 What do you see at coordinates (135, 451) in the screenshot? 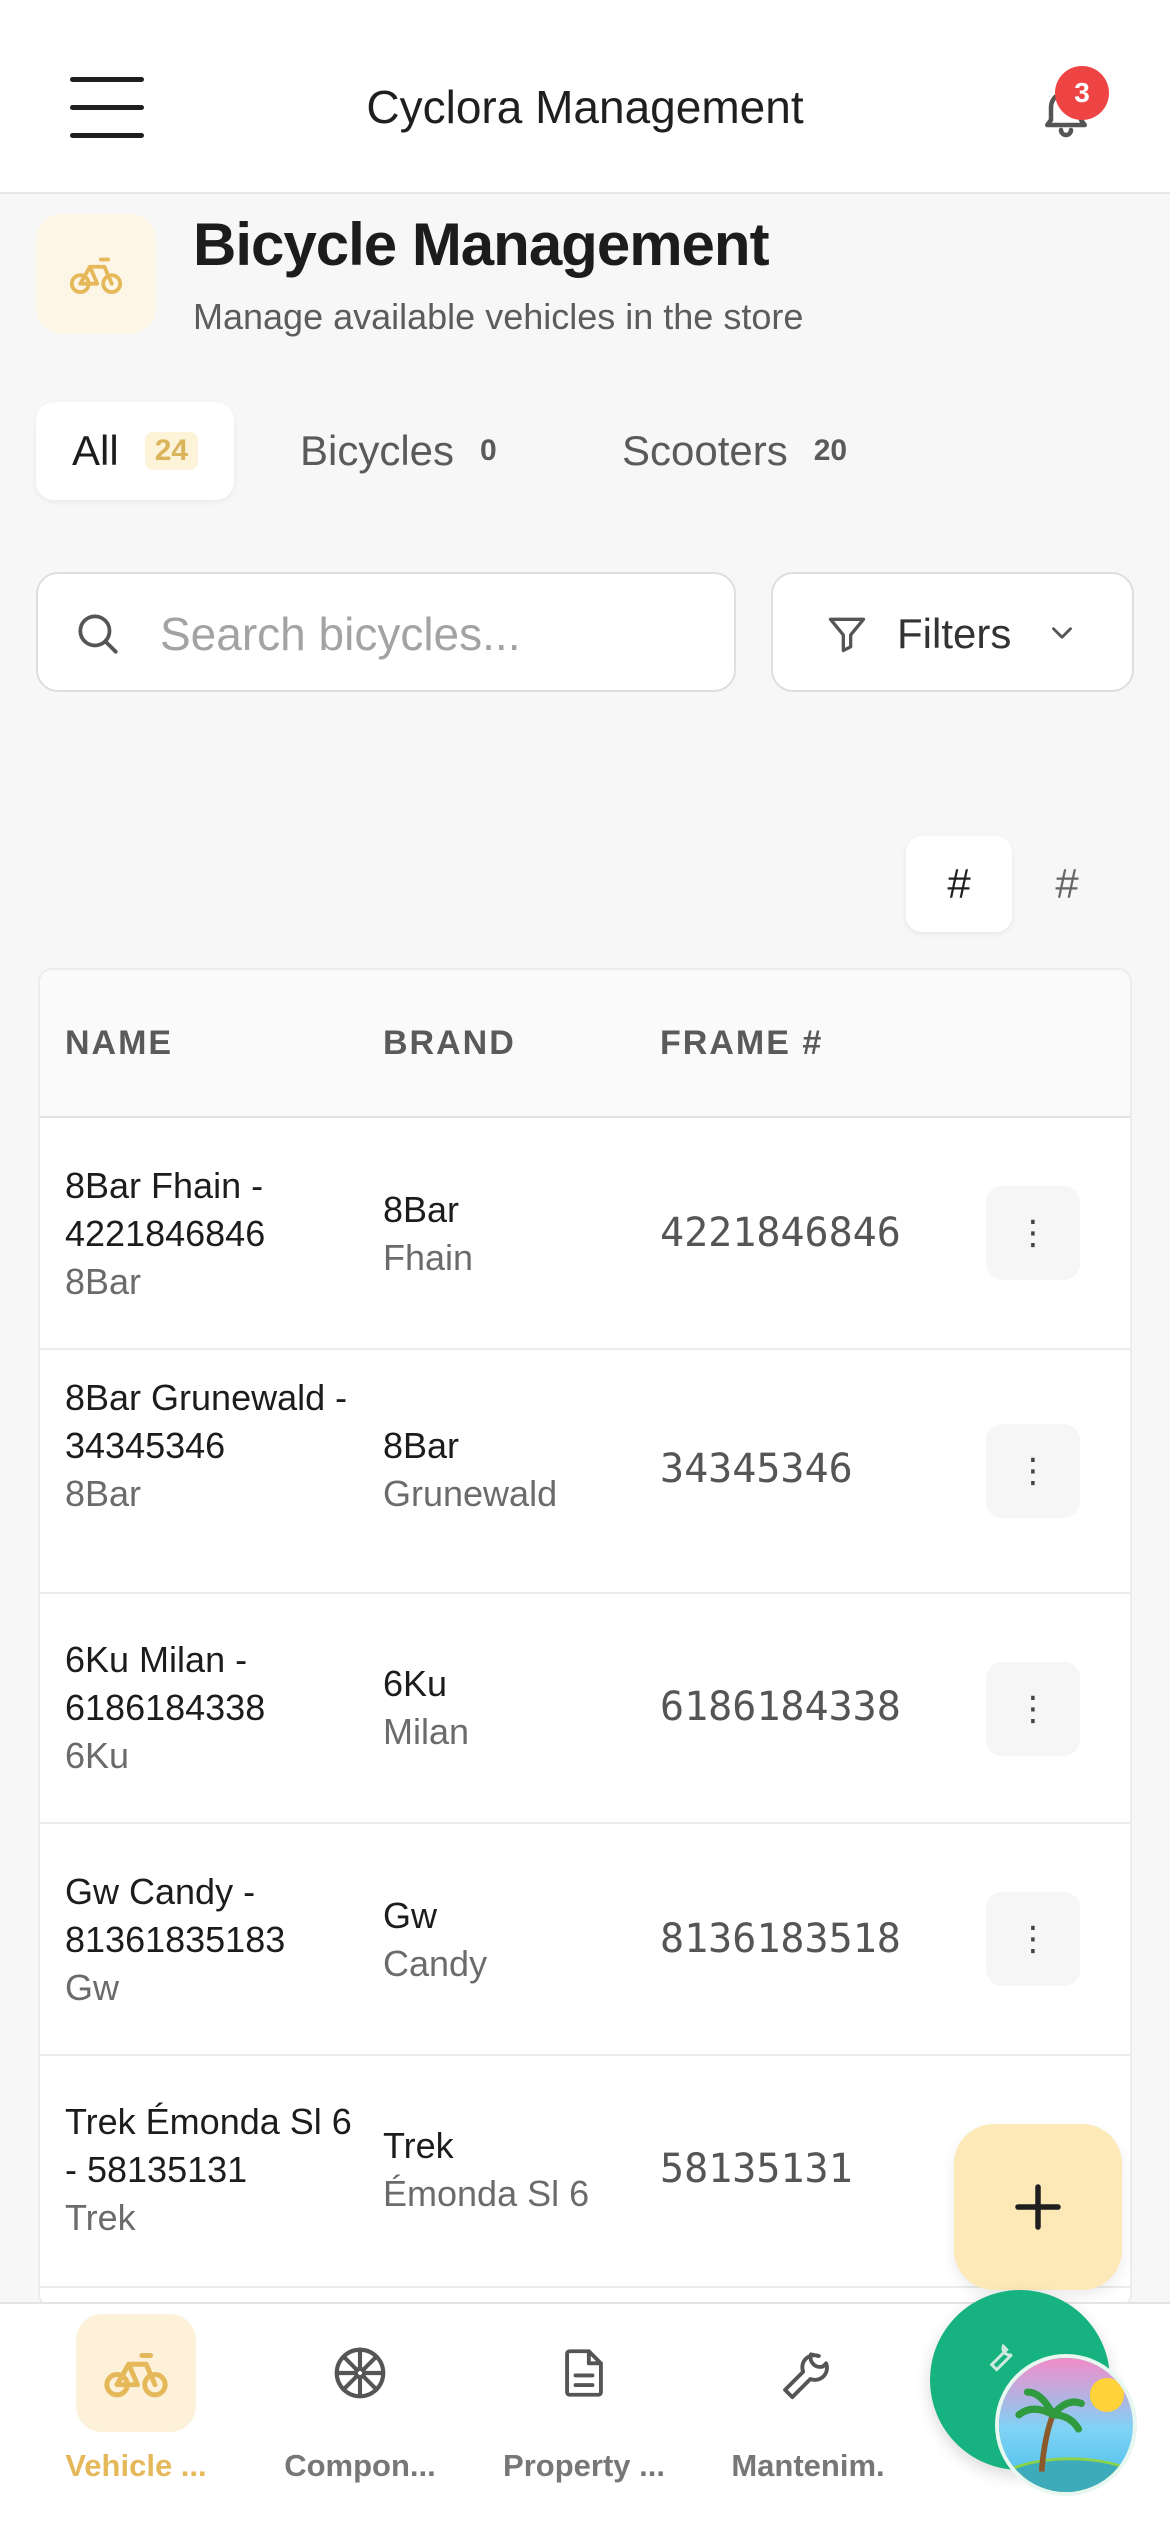
I see `tab-all: All 24` at bounding box center [135, 451].